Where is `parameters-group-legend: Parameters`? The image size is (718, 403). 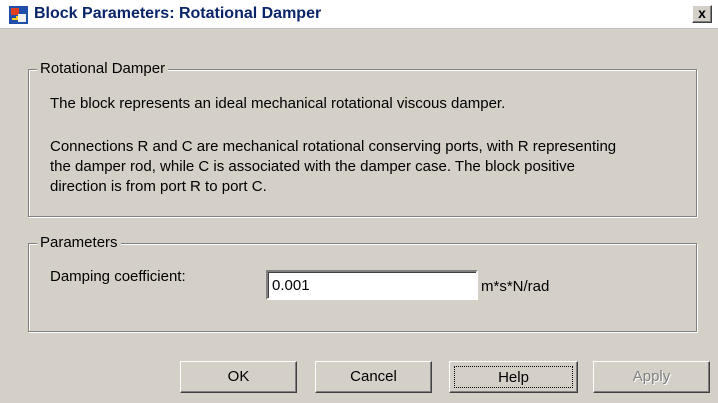
parameters-group-legend: Parameters is located at coordinates (79, 242).